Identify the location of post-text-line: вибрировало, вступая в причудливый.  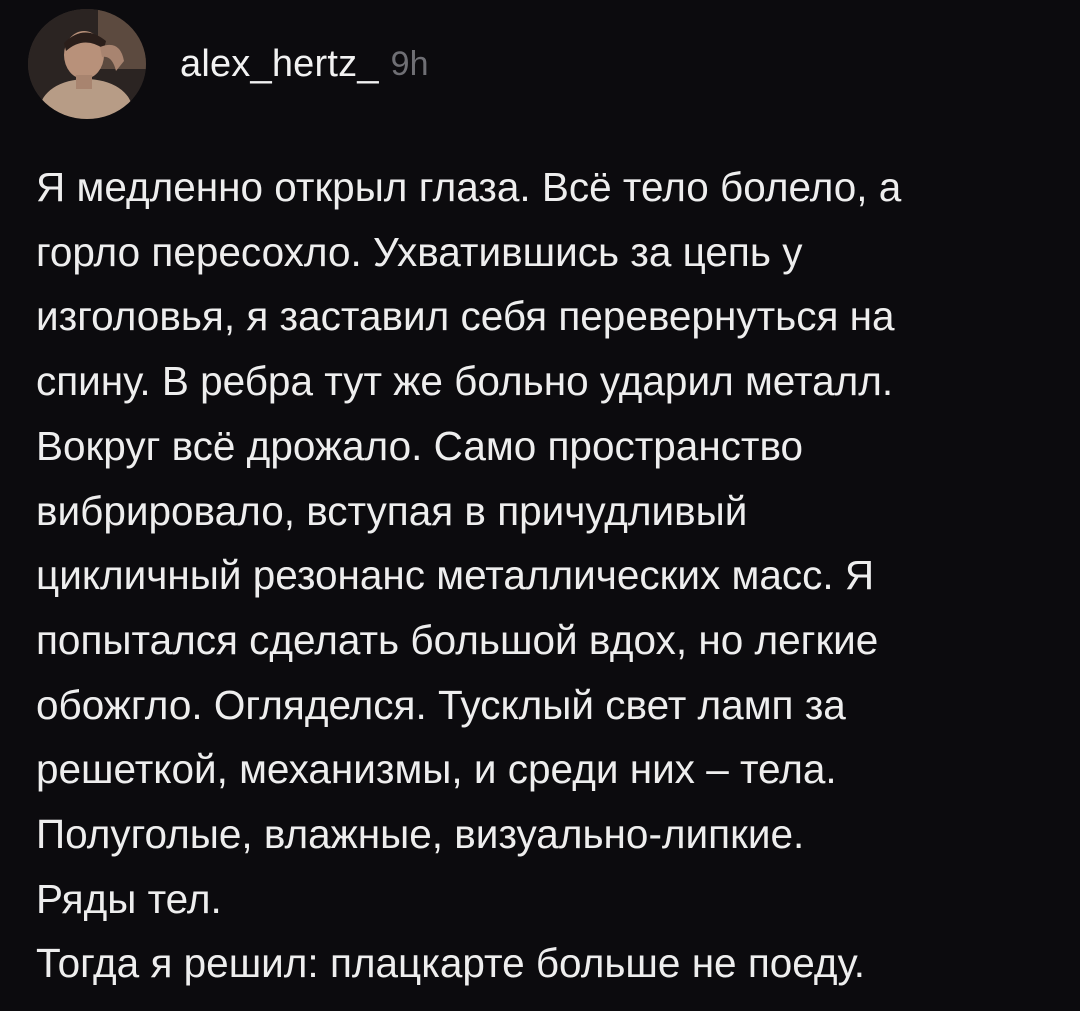
(392, 510).